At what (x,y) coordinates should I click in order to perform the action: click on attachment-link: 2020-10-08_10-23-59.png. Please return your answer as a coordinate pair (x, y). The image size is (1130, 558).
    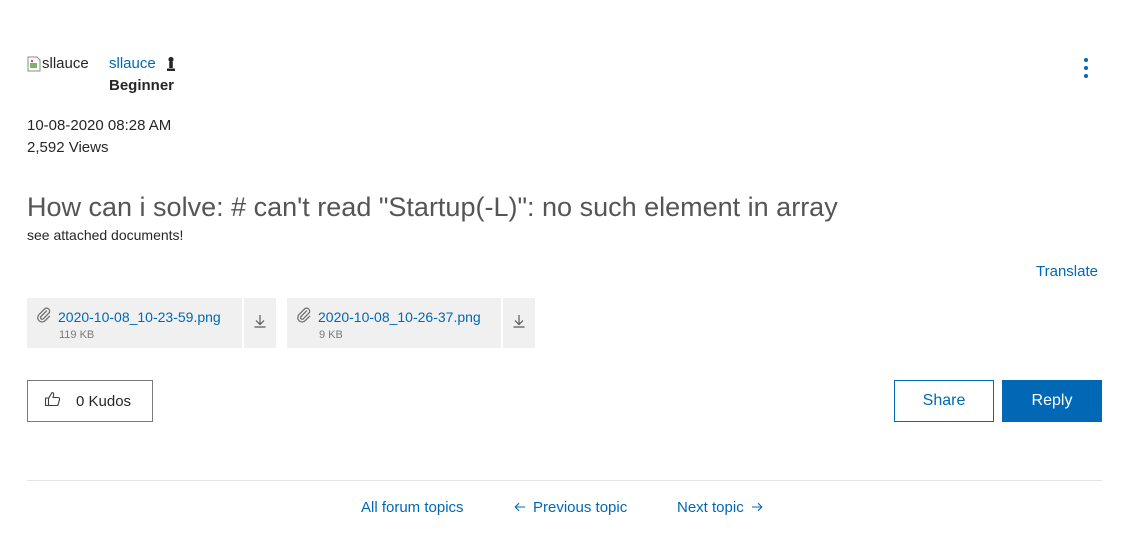
    Looking at the image, I should click on (139, 316).